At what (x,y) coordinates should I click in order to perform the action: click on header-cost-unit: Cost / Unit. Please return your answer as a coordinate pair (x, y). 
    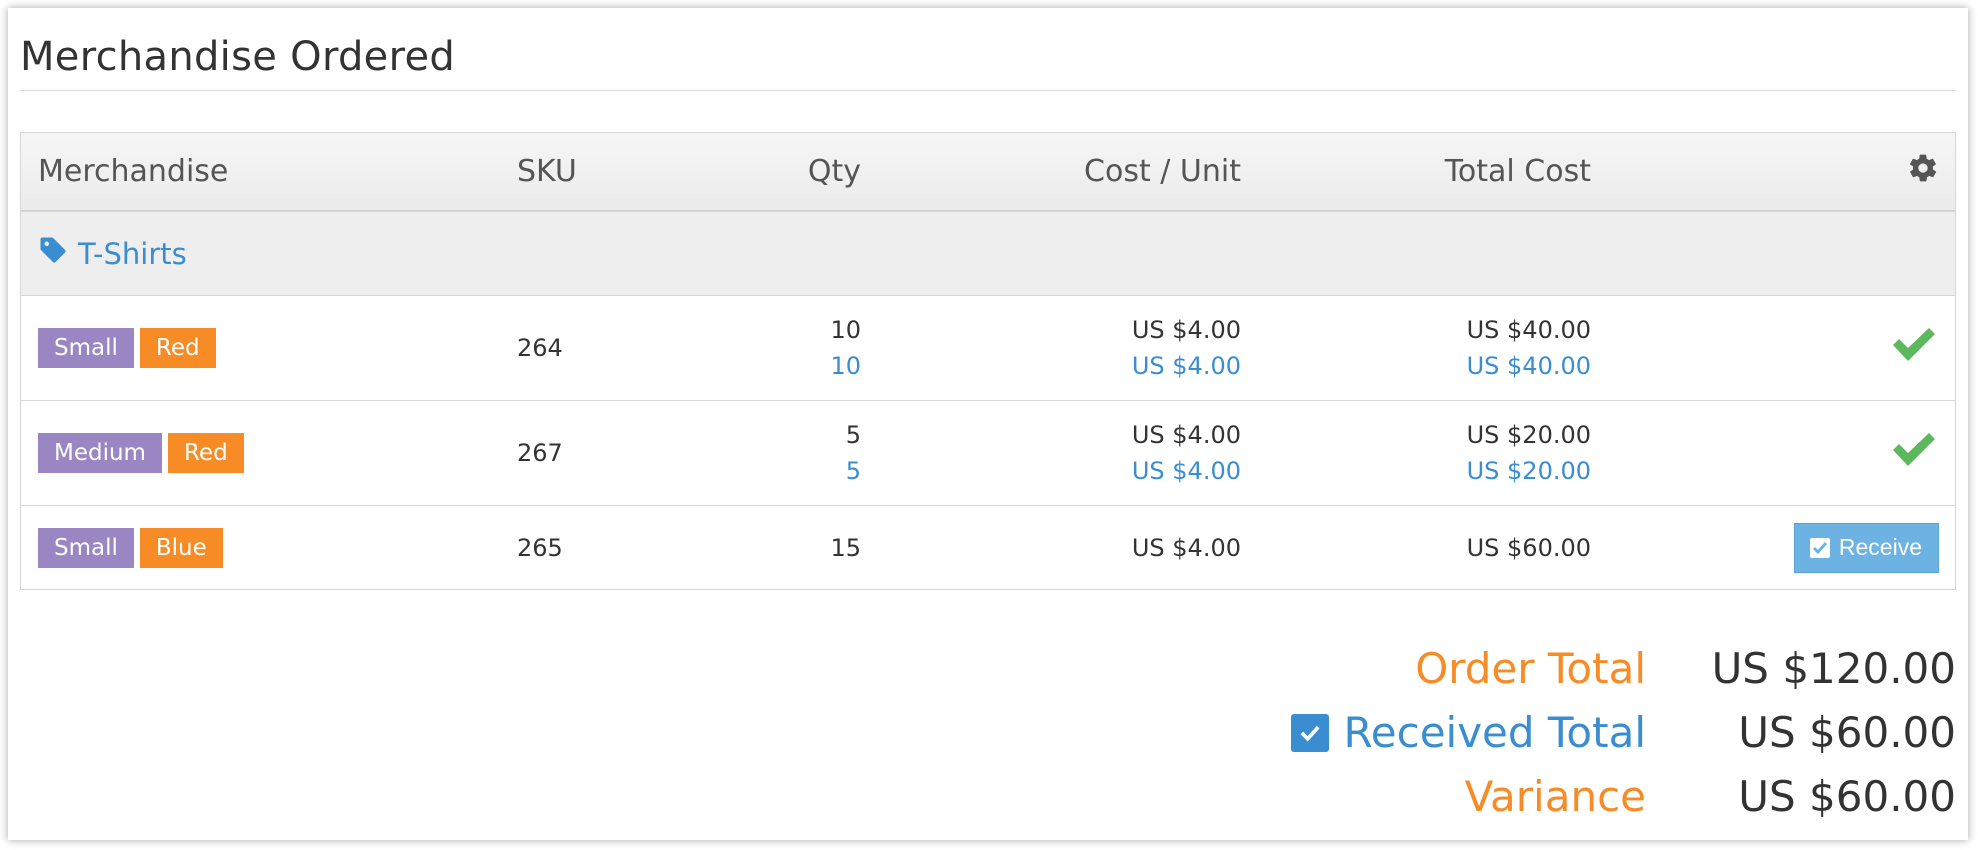
    Looking at the image, I should click on (1162, 171).